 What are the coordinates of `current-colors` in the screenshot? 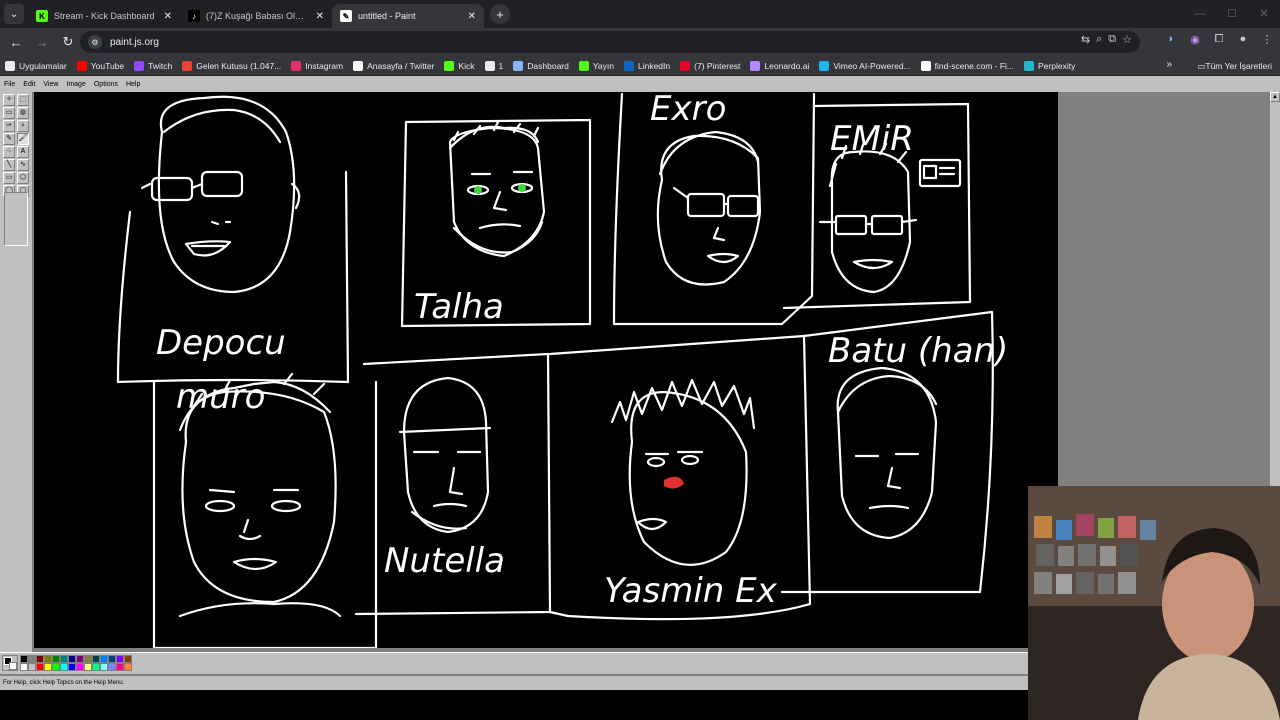 It's located at (10, 663).